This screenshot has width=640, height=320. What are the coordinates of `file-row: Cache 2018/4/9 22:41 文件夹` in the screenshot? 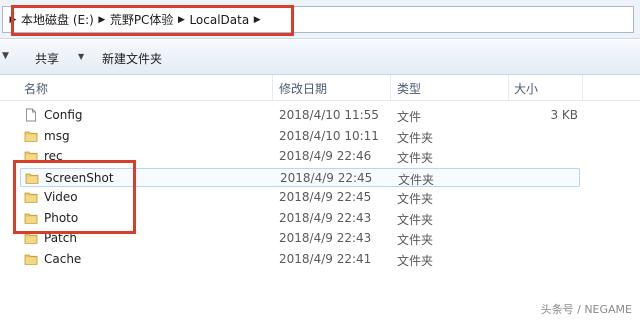 It's located at (300, 259).